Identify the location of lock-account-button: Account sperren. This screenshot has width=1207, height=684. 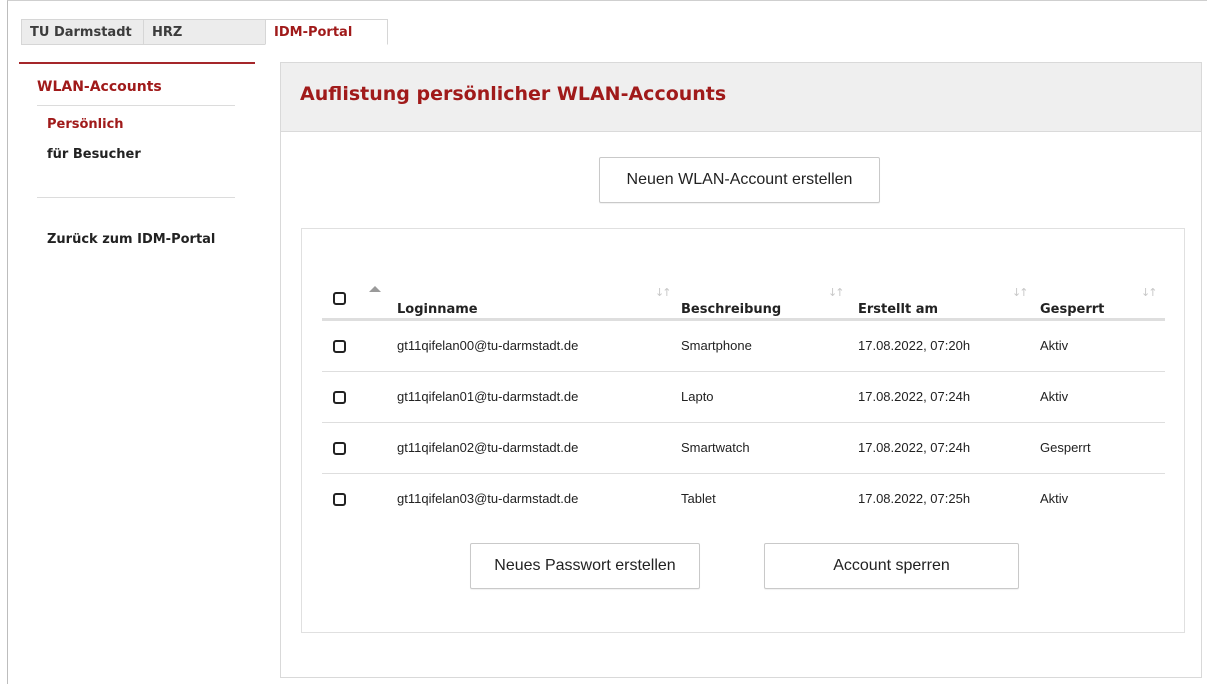
(891, 566).